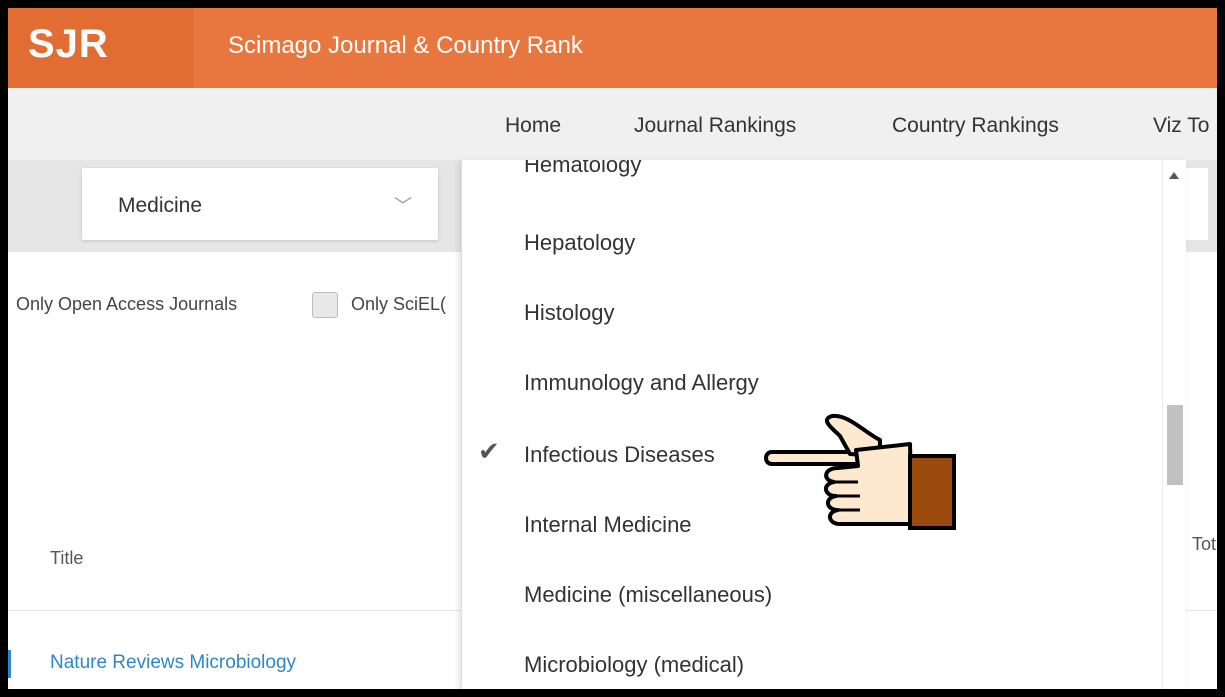 The image size is (1225, 697). Describe the element at coordinates (1196, 204) in the screenshot. I see `filter-right-edge` at that location.